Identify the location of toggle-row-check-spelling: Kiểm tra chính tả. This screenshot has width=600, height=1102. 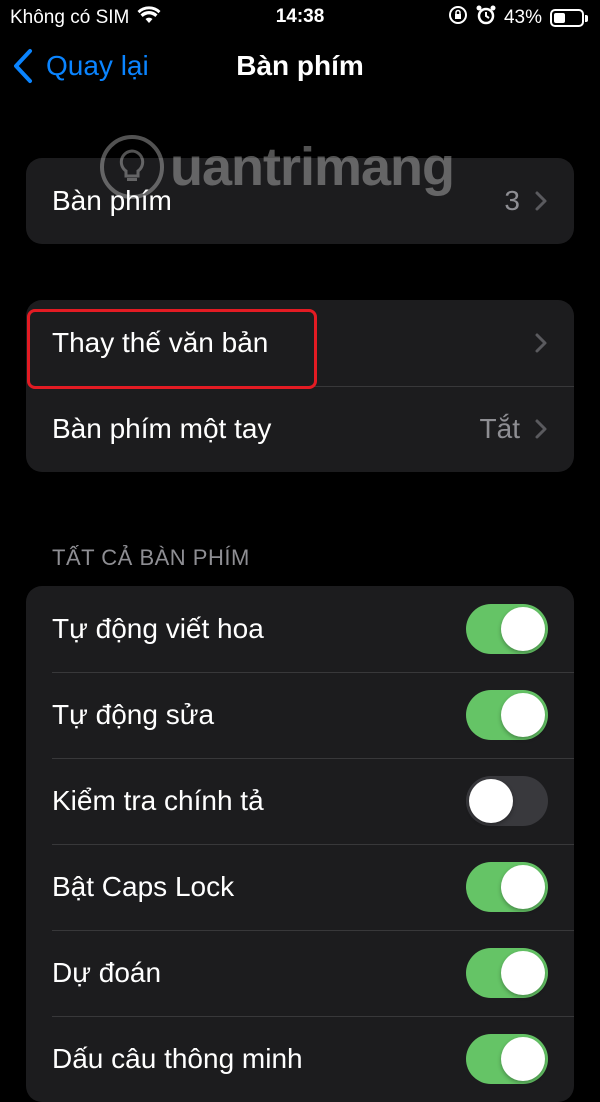
(300, 801).